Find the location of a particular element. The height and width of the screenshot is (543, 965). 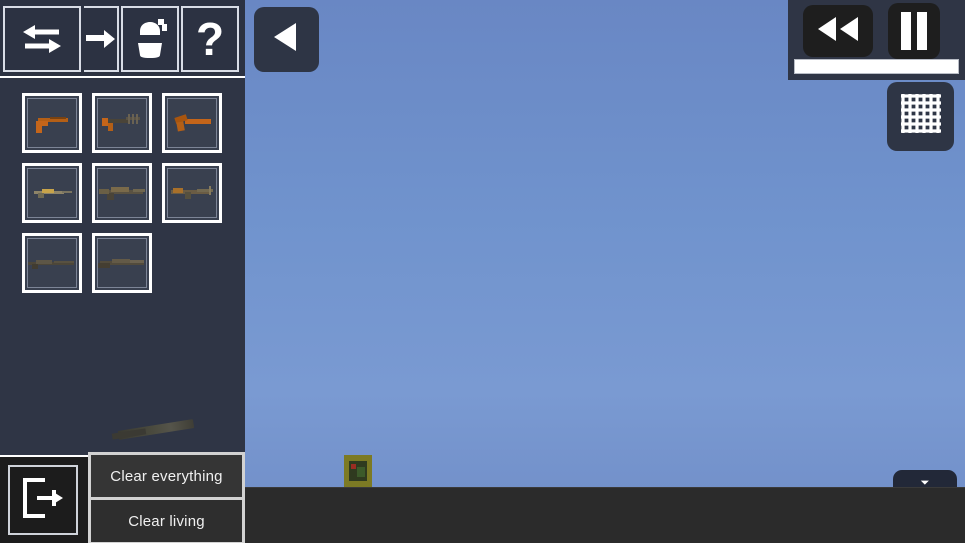

exit-button is located at coordinates (43, 500).